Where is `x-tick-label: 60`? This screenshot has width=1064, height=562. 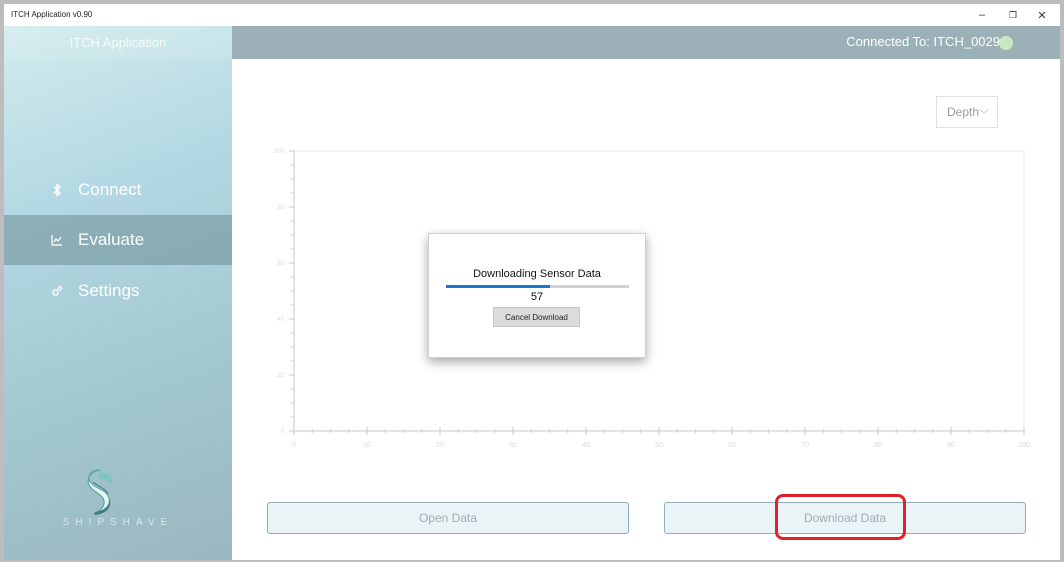 x-tick-label: 60 is located at coordinates (732, 445).